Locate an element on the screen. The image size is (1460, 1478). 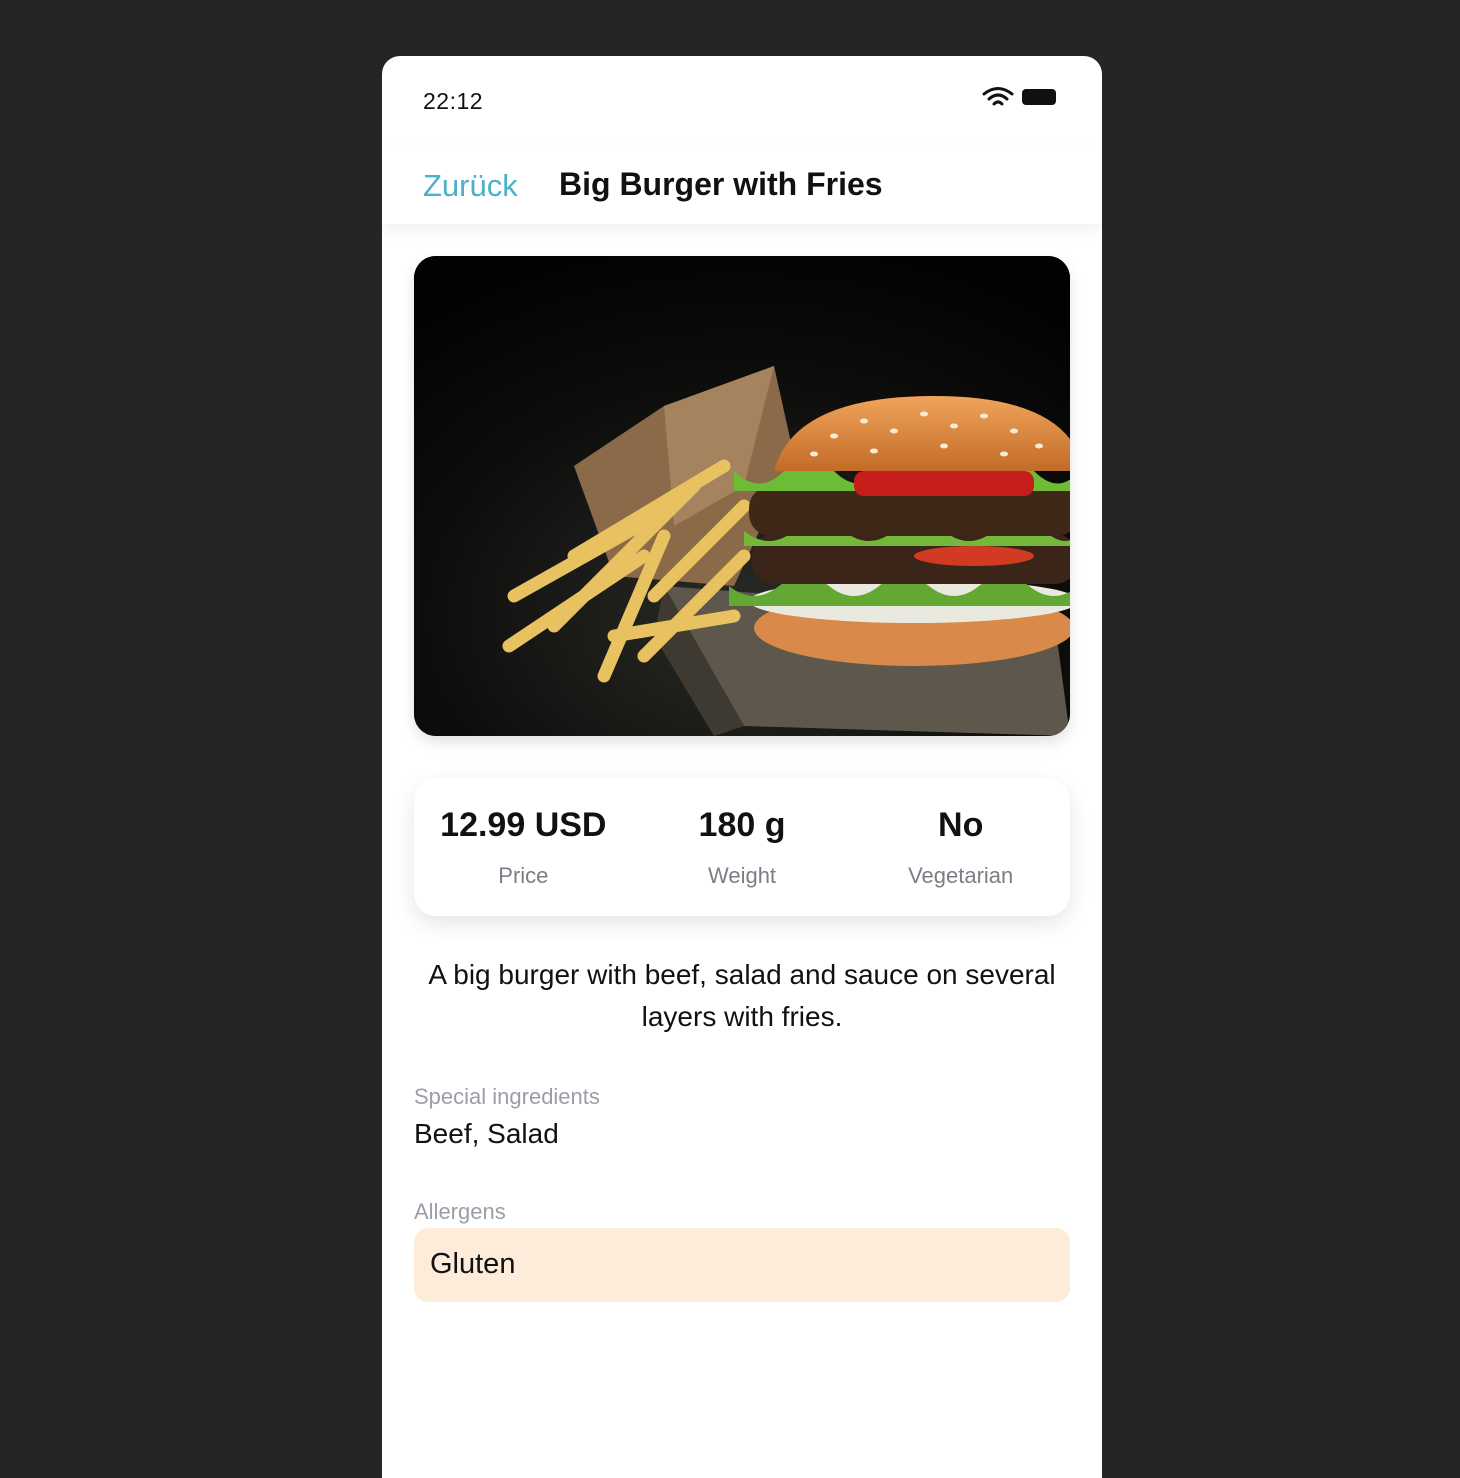
price-value: 12.99 USD is located at coordinates (523, 825).